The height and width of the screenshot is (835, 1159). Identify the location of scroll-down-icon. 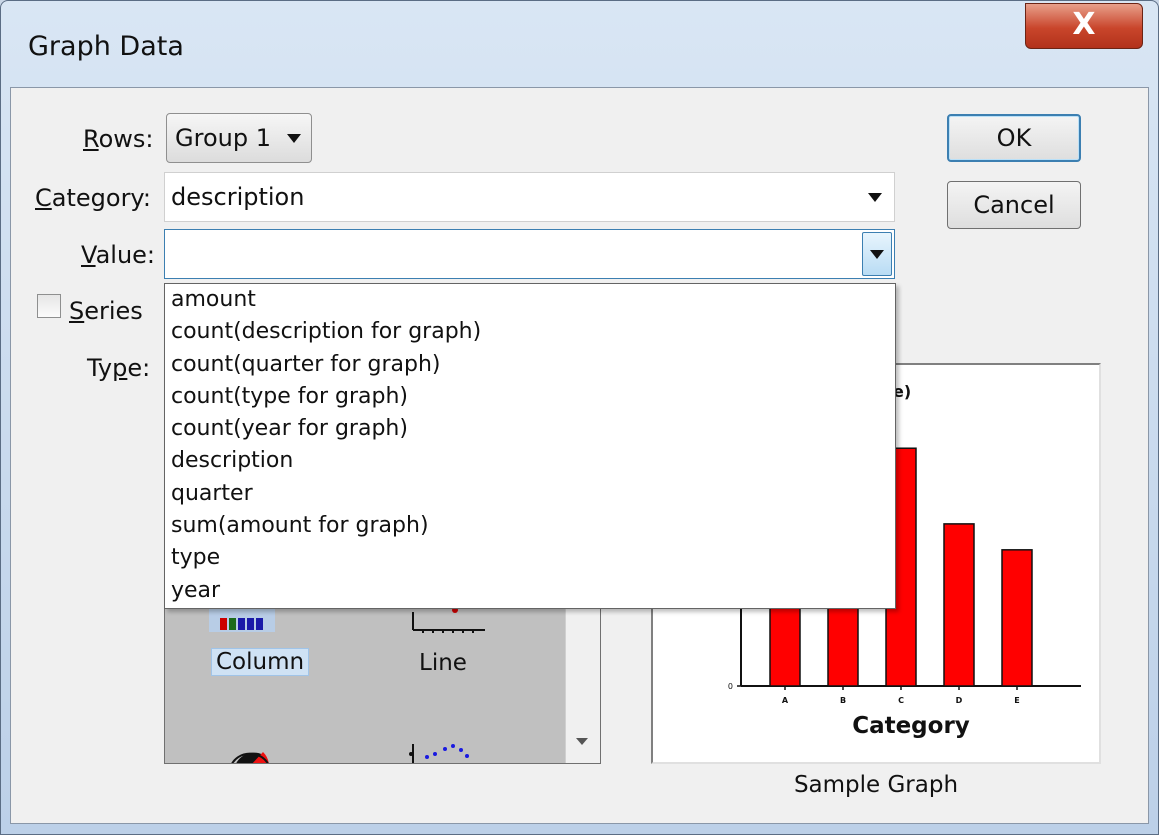
(582, 741).